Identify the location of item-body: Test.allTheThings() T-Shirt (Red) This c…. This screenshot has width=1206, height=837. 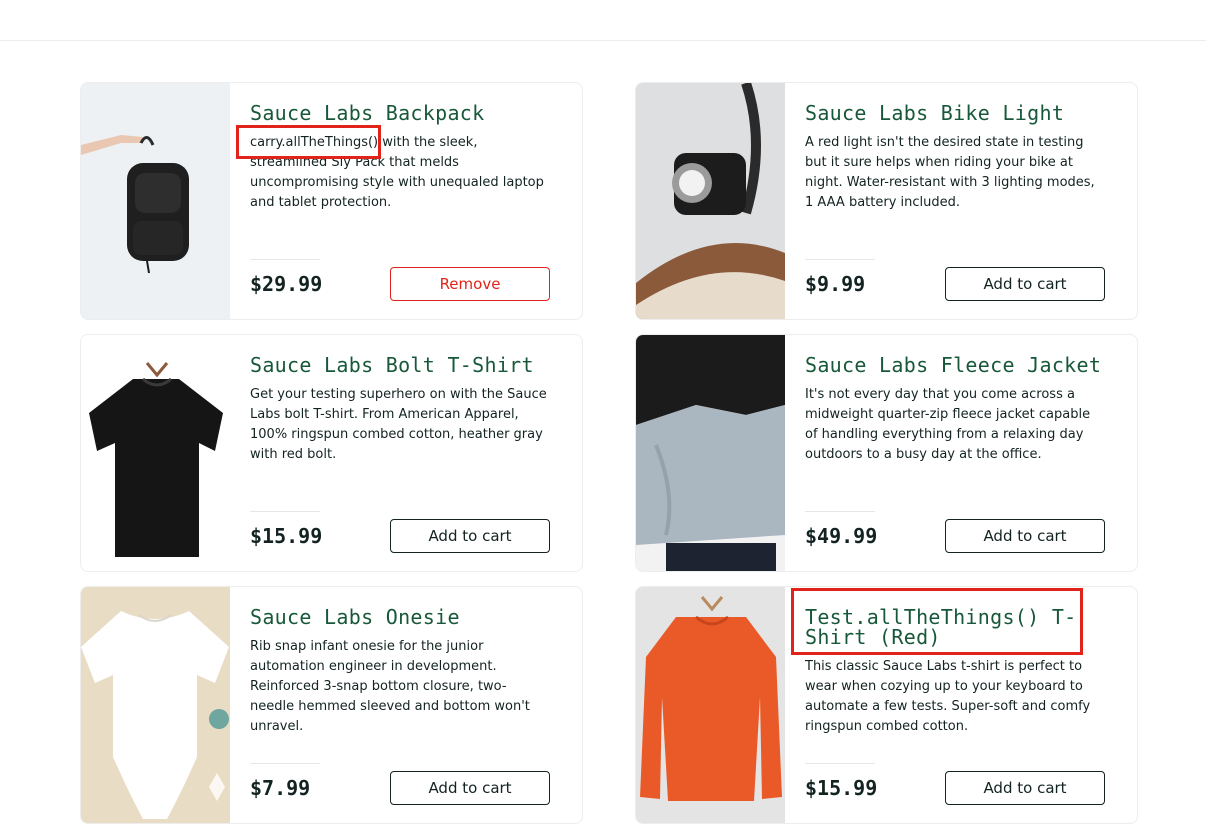
(961, 705).